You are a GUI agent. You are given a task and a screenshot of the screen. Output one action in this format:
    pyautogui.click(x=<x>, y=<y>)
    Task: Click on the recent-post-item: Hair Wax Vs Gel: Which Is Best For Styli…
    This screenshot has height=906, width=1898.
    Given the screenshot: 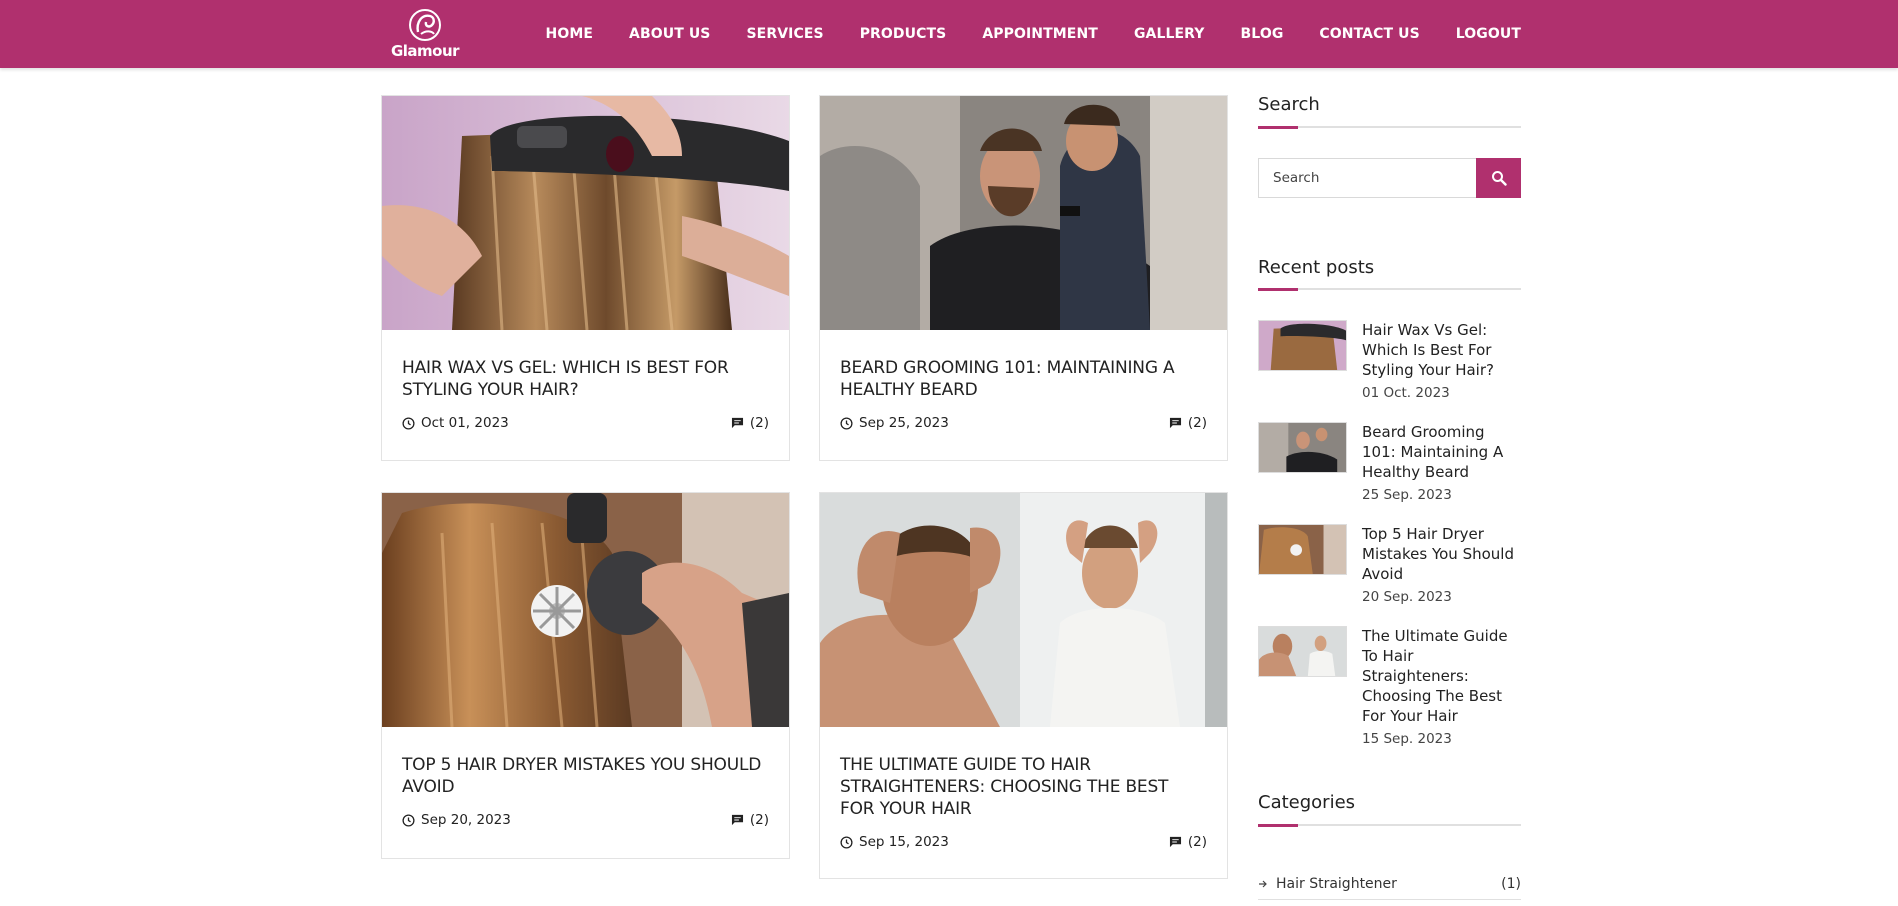 What is the action you would take?
    pyautogui.click(x=1389, y=360)
    